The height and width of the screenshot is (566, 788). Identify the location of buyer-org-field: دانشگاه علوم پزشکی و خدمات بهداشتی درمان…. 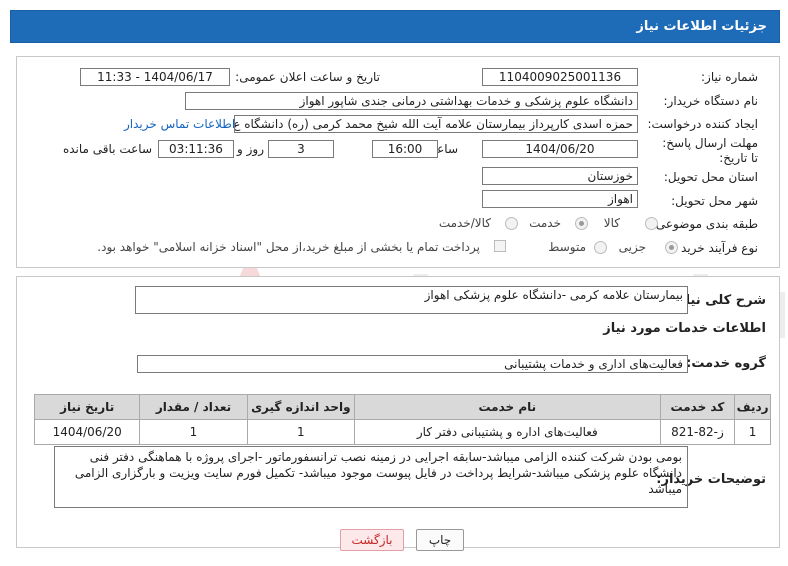
(411, 101).